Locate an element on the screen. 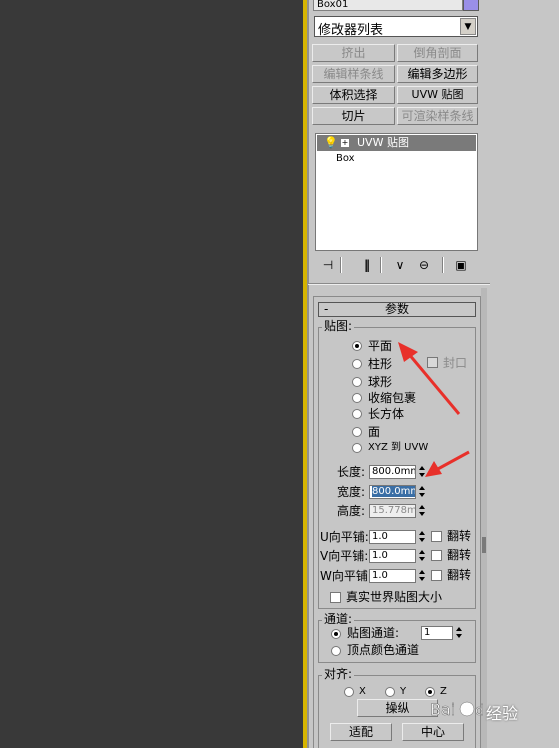 The height and width of the screenshot is (748, 559). svg-text: Bai is located at coordinates (442, 709).